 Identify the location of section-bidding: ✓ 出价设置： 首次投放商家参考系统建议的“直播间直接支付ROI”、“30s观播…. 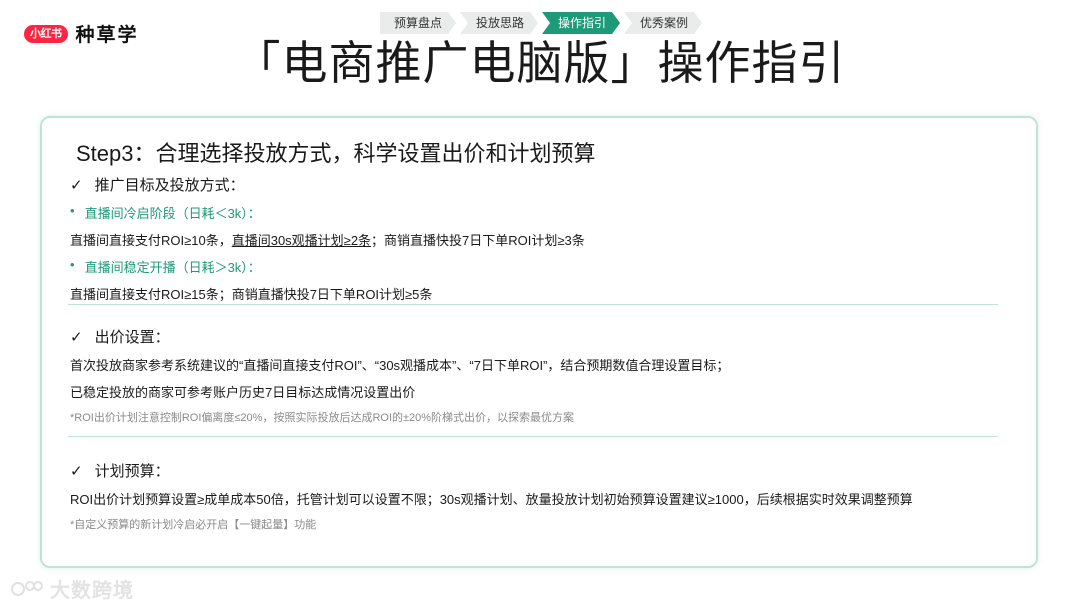
(399, 375).